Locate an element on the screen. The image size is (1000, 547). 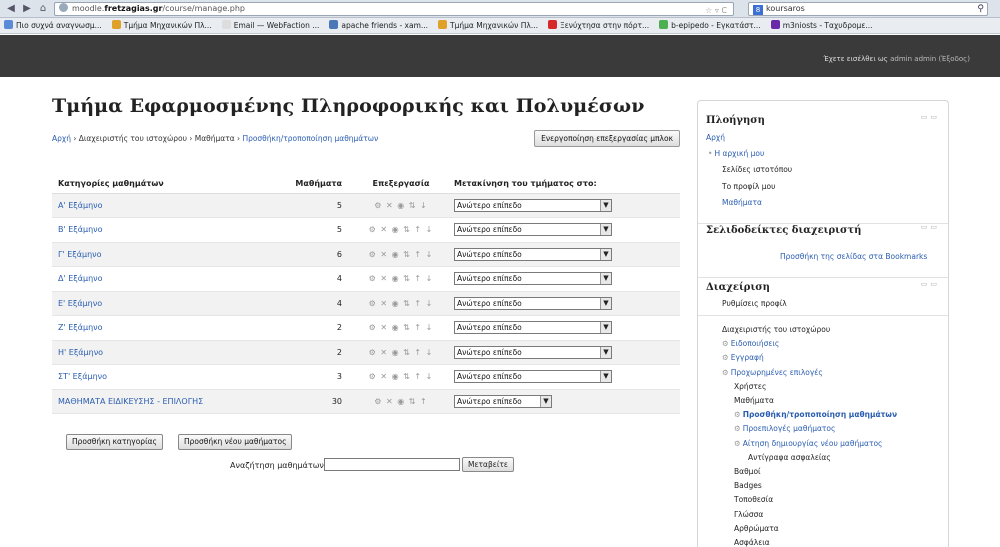
admin-menu-item: ⚙ Εγγραφή is located at coordinates (743, 357).